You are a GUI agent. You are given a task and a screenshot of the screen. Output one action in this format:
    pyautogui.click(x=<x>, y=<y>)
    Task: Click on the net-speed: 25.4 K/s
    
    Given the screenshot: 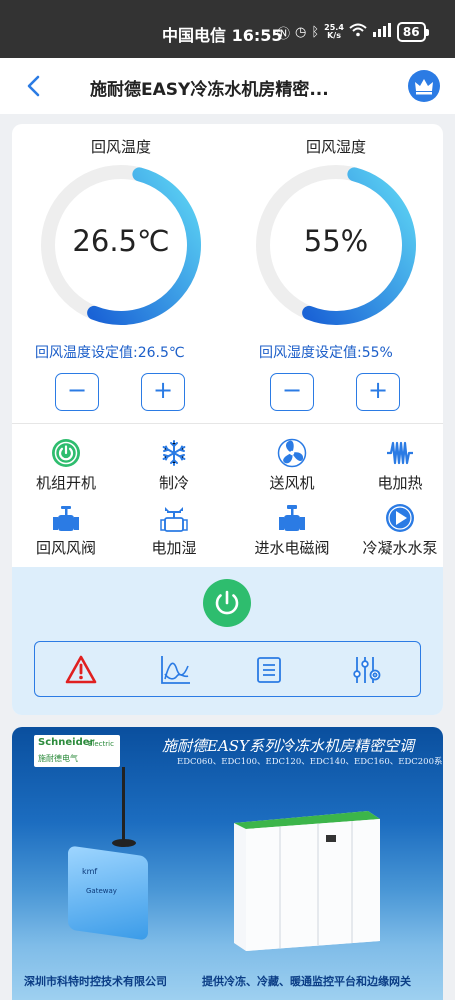 What is the action you would take?
    pyautogui.click(x=334, y=32)
    